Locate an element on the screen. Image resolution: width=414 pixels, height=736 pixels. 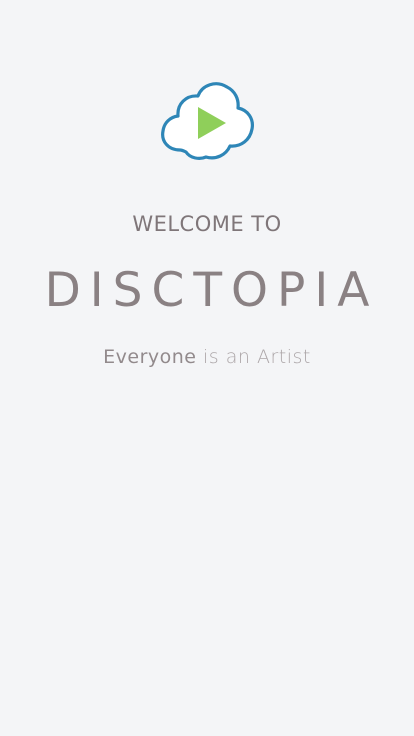
tagline-lead: Everyone is located at coordinates (150, 357).